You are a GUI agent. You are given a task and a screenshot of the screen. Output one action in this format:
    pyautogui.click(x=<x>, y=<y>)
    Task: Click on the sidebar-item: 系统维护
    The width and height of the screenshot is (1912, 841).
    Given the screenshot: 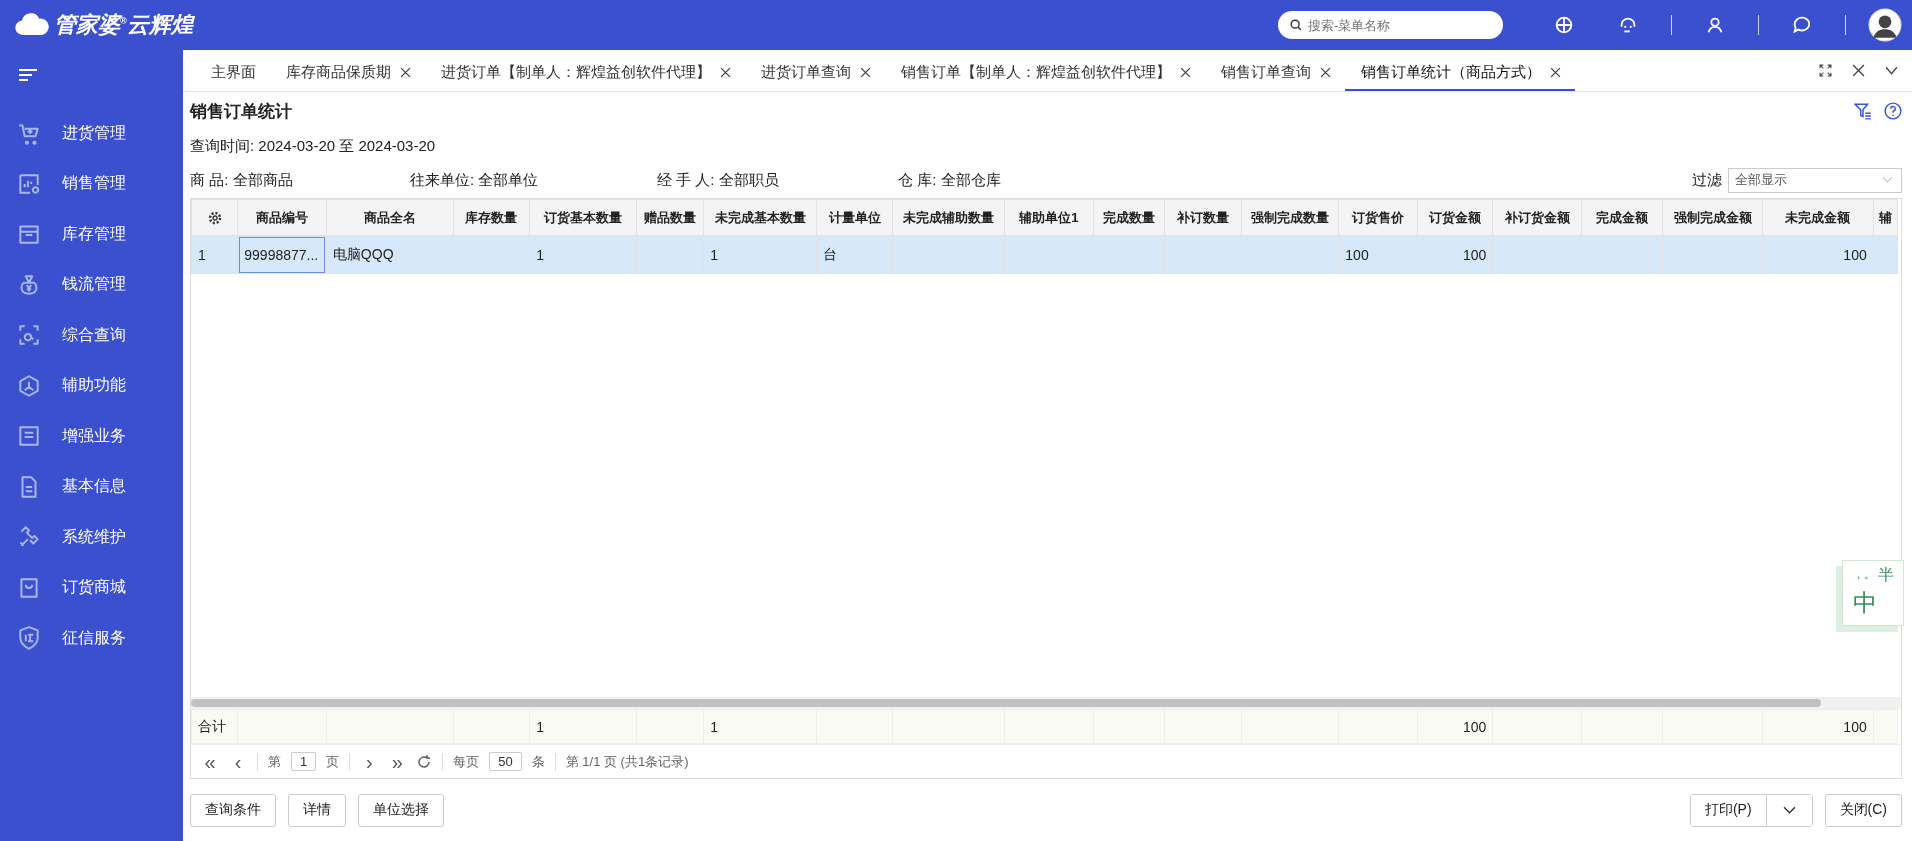 What is the action you would take?
    pyautogui.click(x=91, y=537)
    